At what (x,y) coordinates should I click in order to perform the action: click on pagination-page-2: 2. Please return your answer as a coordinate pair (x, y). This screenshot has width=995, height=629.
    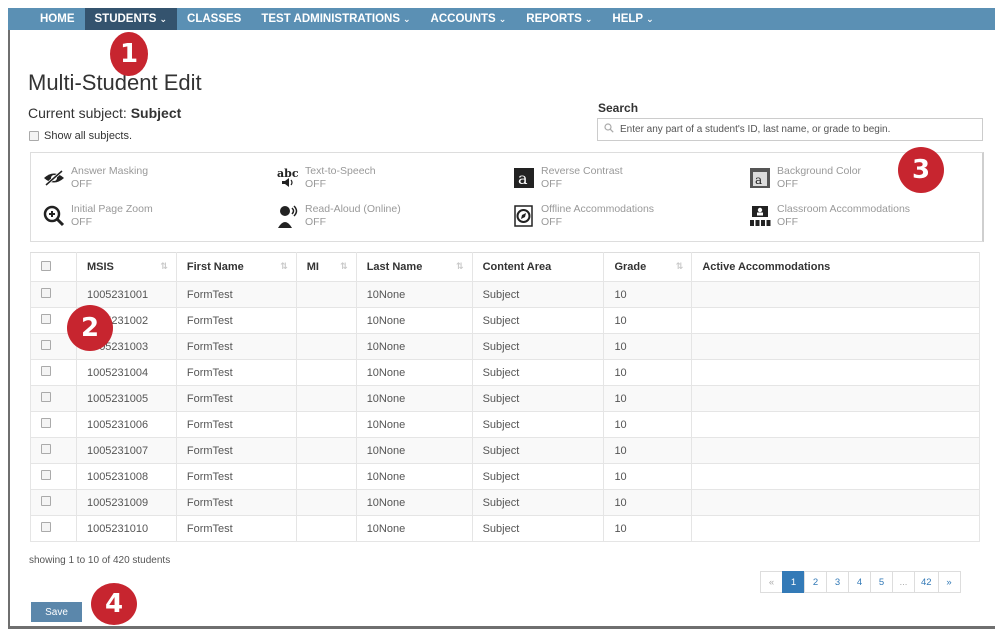
    Looking at the image, I should click on (815, 582).